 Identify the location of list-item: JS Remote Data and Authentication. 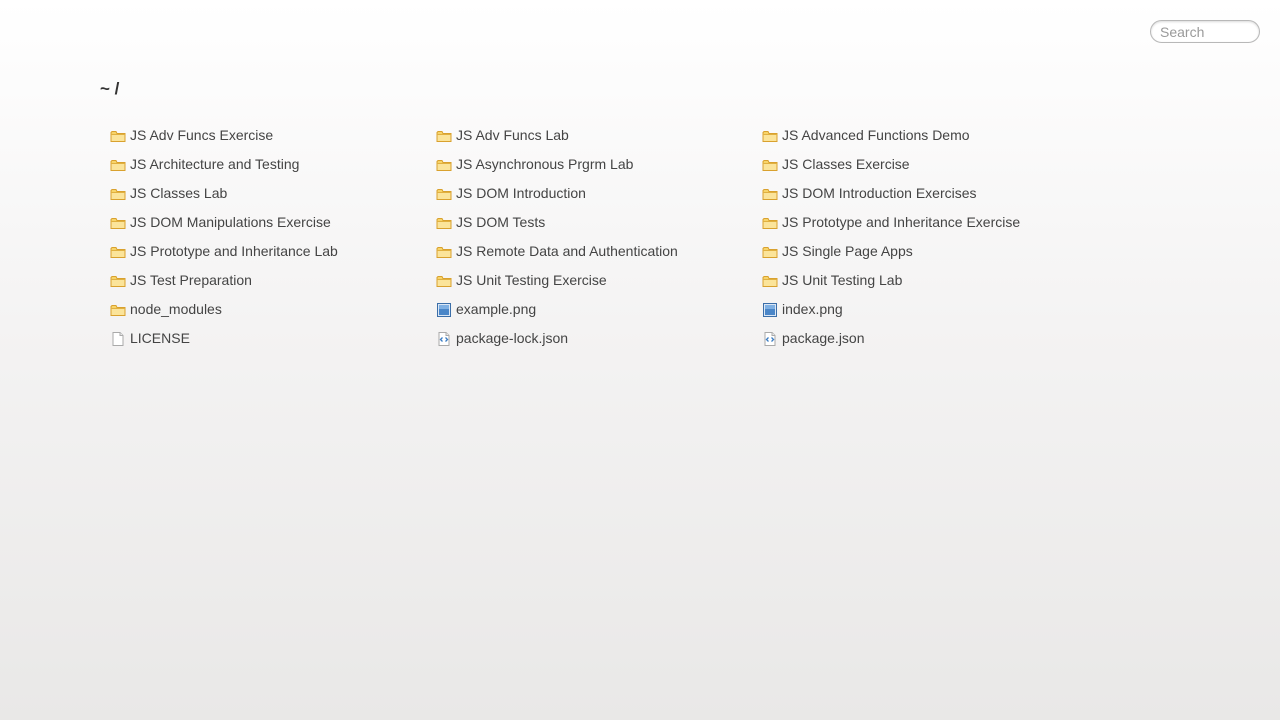
(599, 250).